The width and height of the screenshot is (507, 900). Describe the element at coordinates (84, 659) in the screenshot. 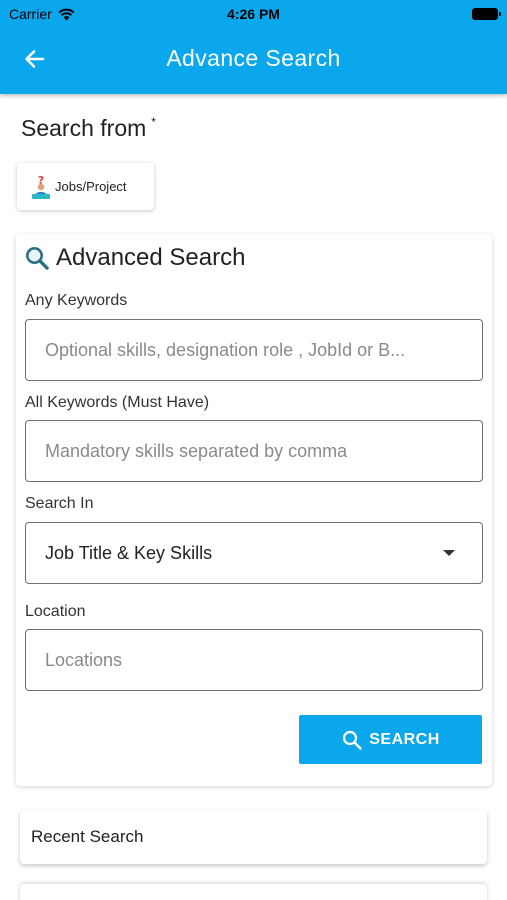

I see `location-placeholder: Locations` at that location.